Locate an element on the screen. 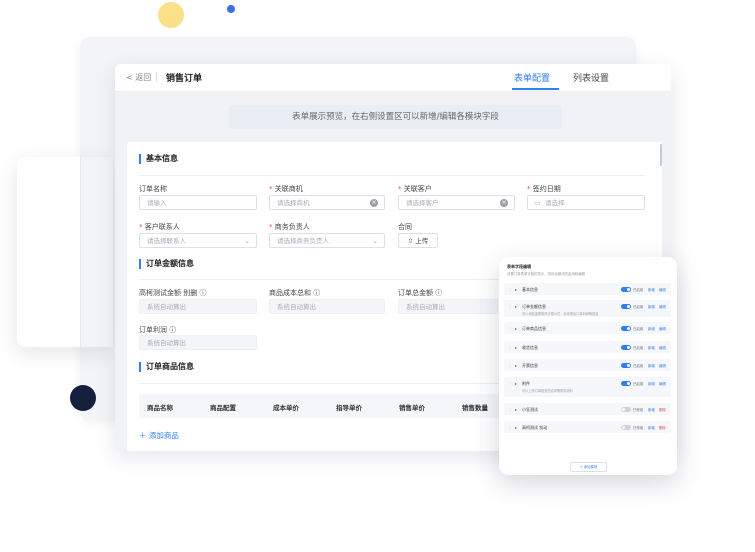 This screenshot has width=755, height=552. plus-icon: ＋ is located at coordinates (144, 435).